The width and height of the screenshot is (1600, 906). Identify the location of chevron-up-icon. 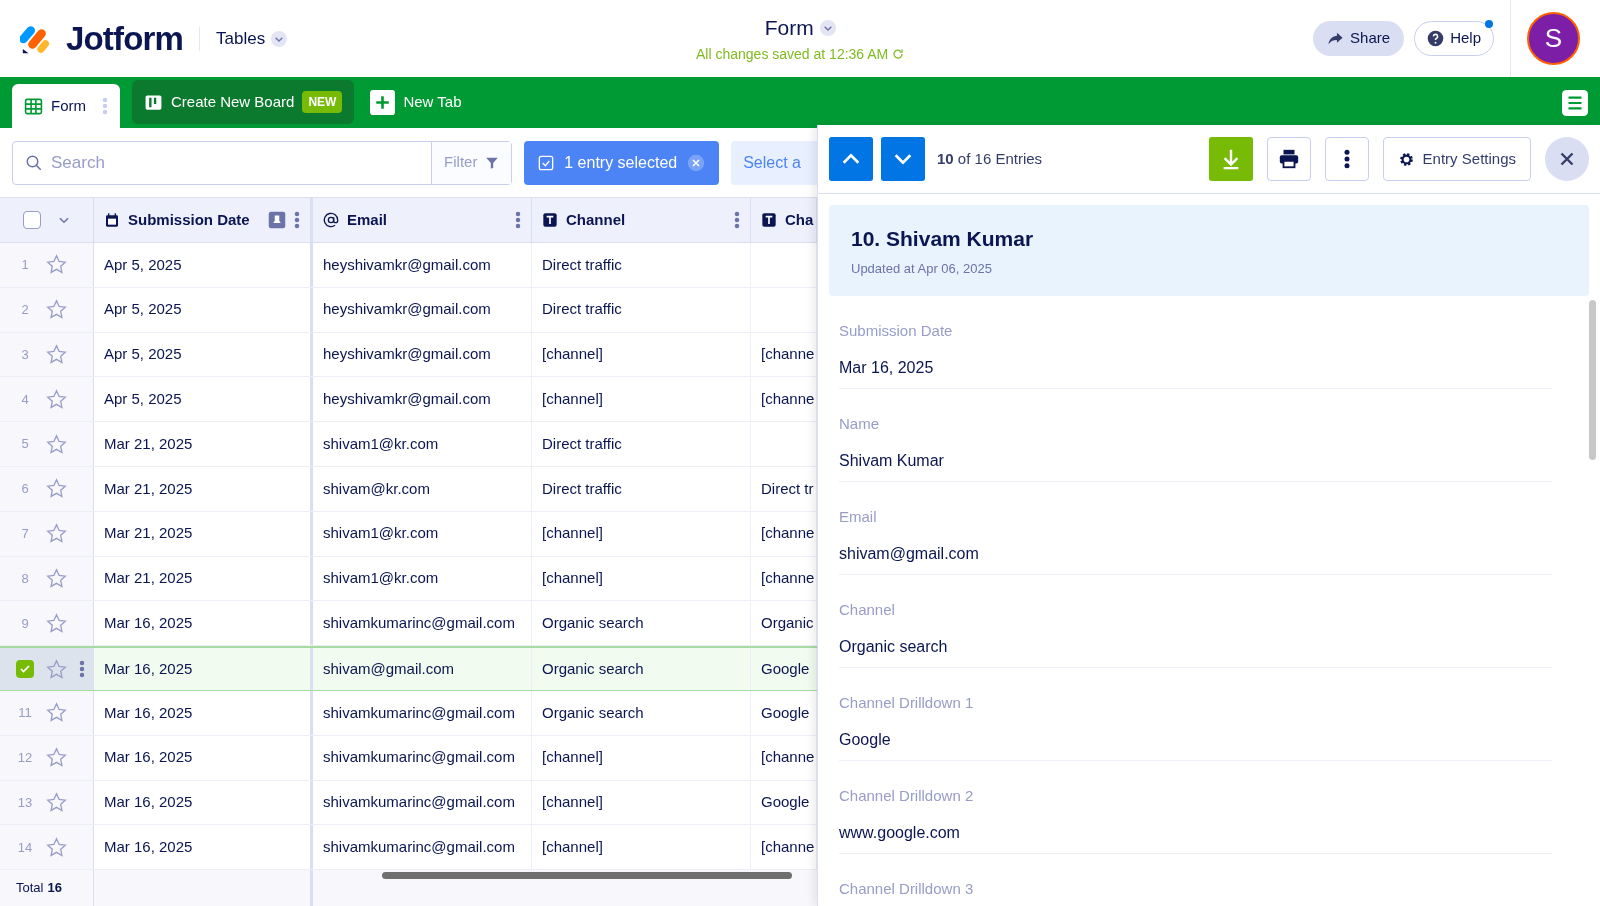
(851, 159).